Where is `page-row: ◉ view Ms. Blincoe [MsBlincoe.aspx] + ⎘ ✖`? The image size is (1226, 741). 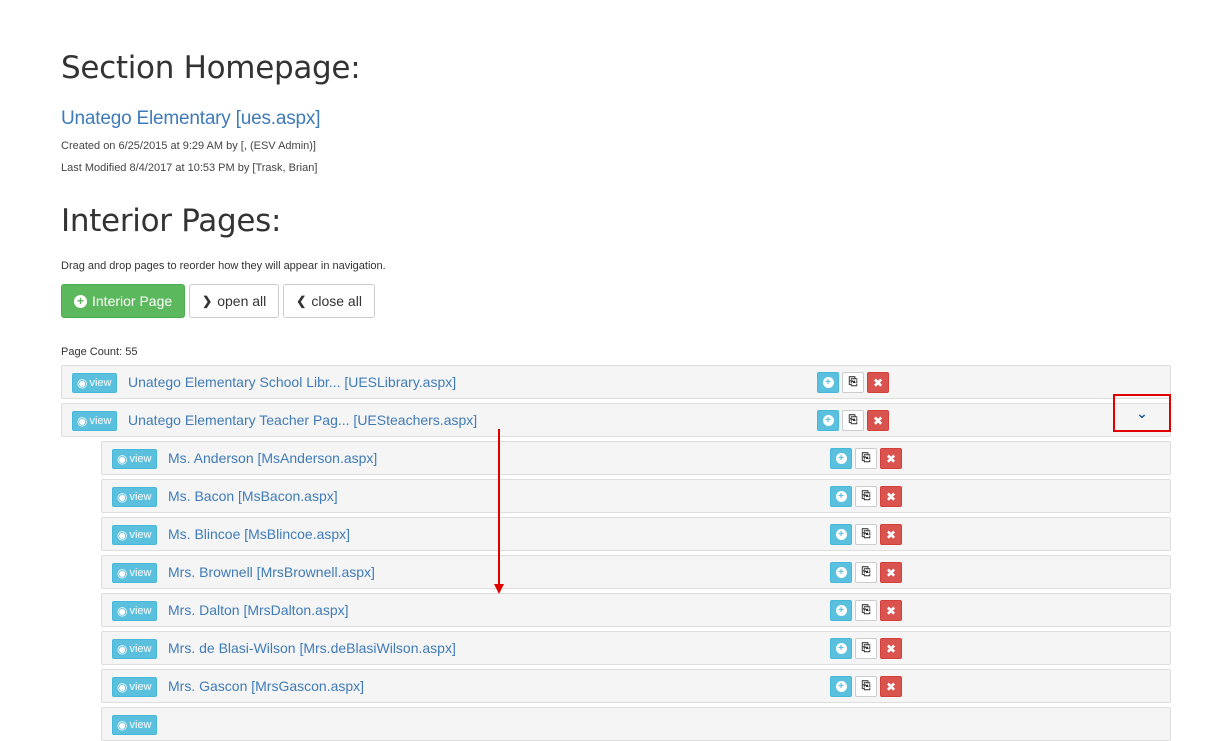
page-row: ◉ view Ms. Blincoe [MsBlincoe.aspx] + ⎘ ✖ is located at coordinates (636, 534).